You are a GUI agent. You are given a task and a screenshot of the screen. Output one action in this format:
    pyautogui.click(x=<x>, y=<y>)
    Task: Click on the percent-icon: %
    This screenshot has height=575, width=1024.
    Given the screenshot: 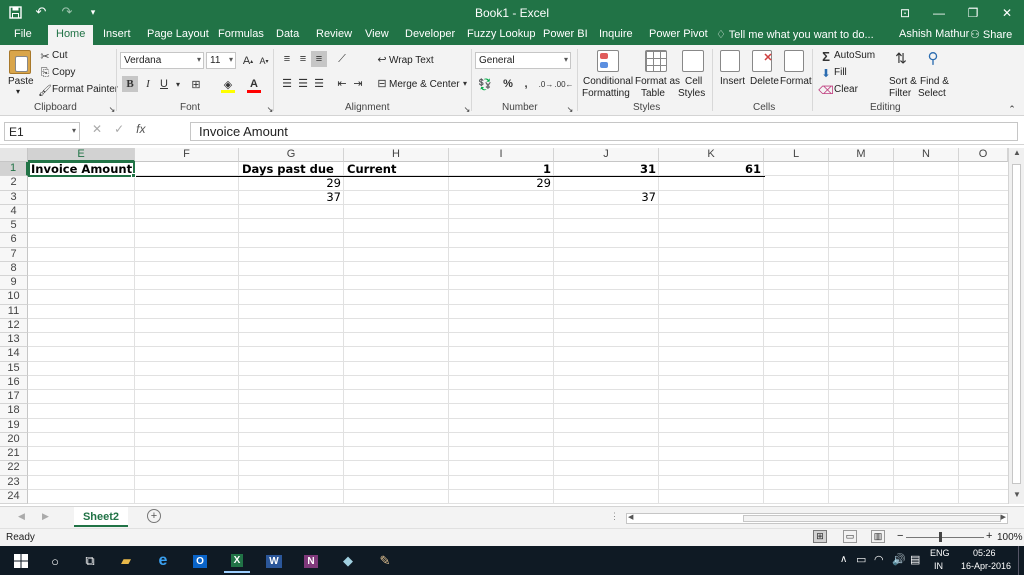 What is the action you would take?
    pyautogui.click(x=508, y=84)
    